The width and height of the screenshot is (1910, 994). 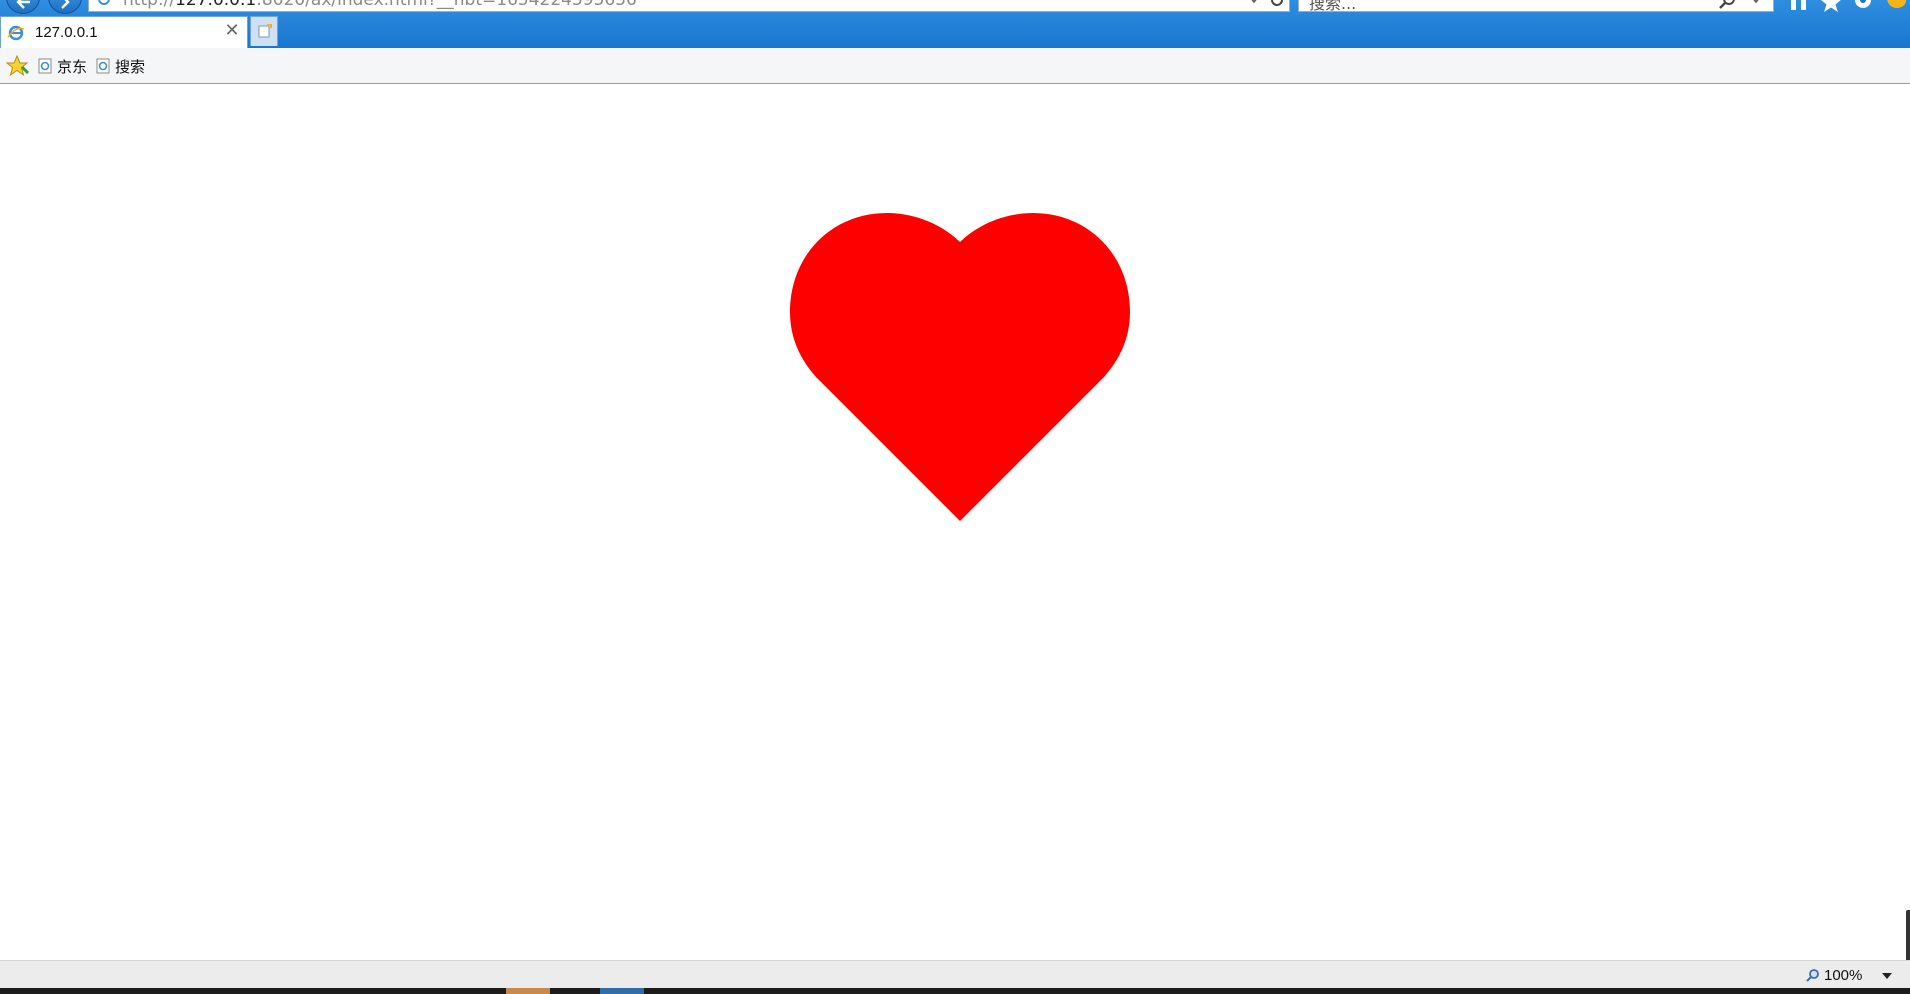 I want to click on favorites-bar: 京东 搜索, so click(x=955, y=66).